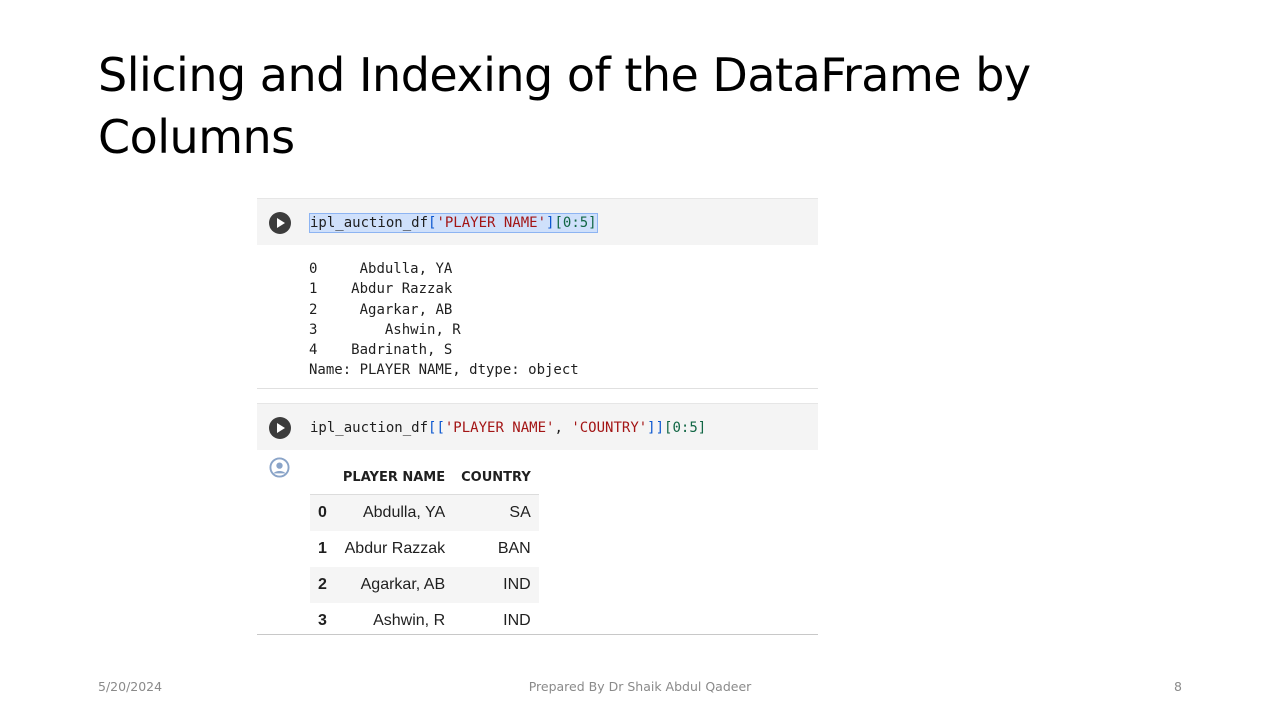  What do you see at coordinates (537, 388) in the screenshot?
I see `cell-divider` at bounding box center [537, 388].